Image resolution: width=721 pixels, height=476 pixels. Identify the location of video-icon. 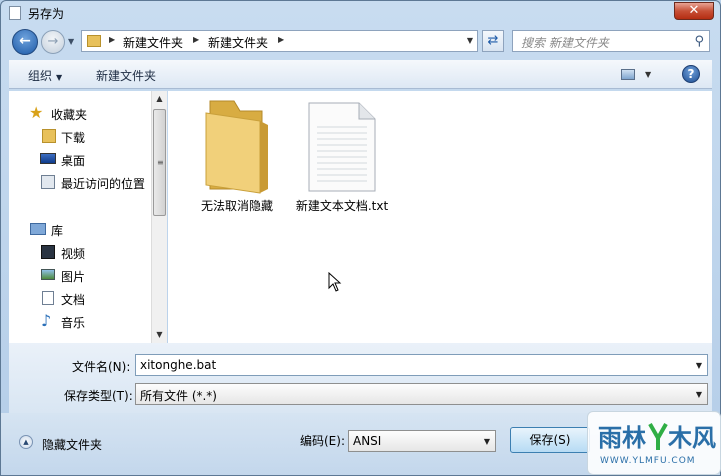
(48, 252).